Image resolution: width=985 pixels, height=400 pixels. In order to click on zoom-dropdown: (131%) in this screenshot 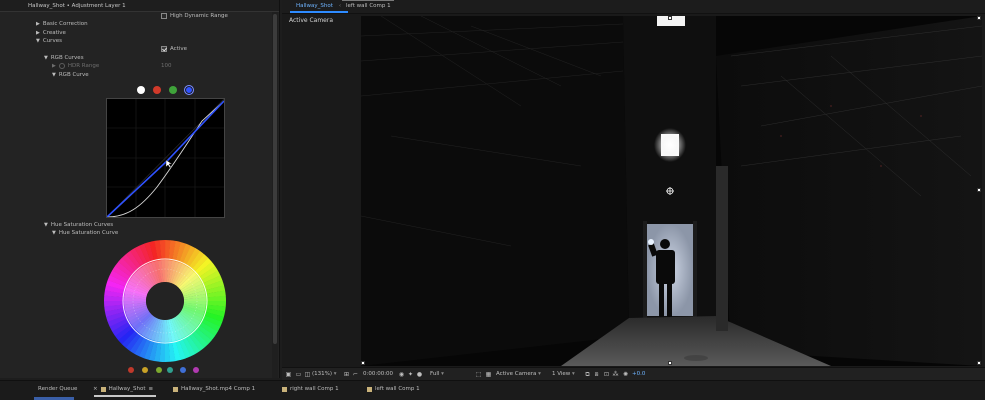, I will do `click(324, 374)`.